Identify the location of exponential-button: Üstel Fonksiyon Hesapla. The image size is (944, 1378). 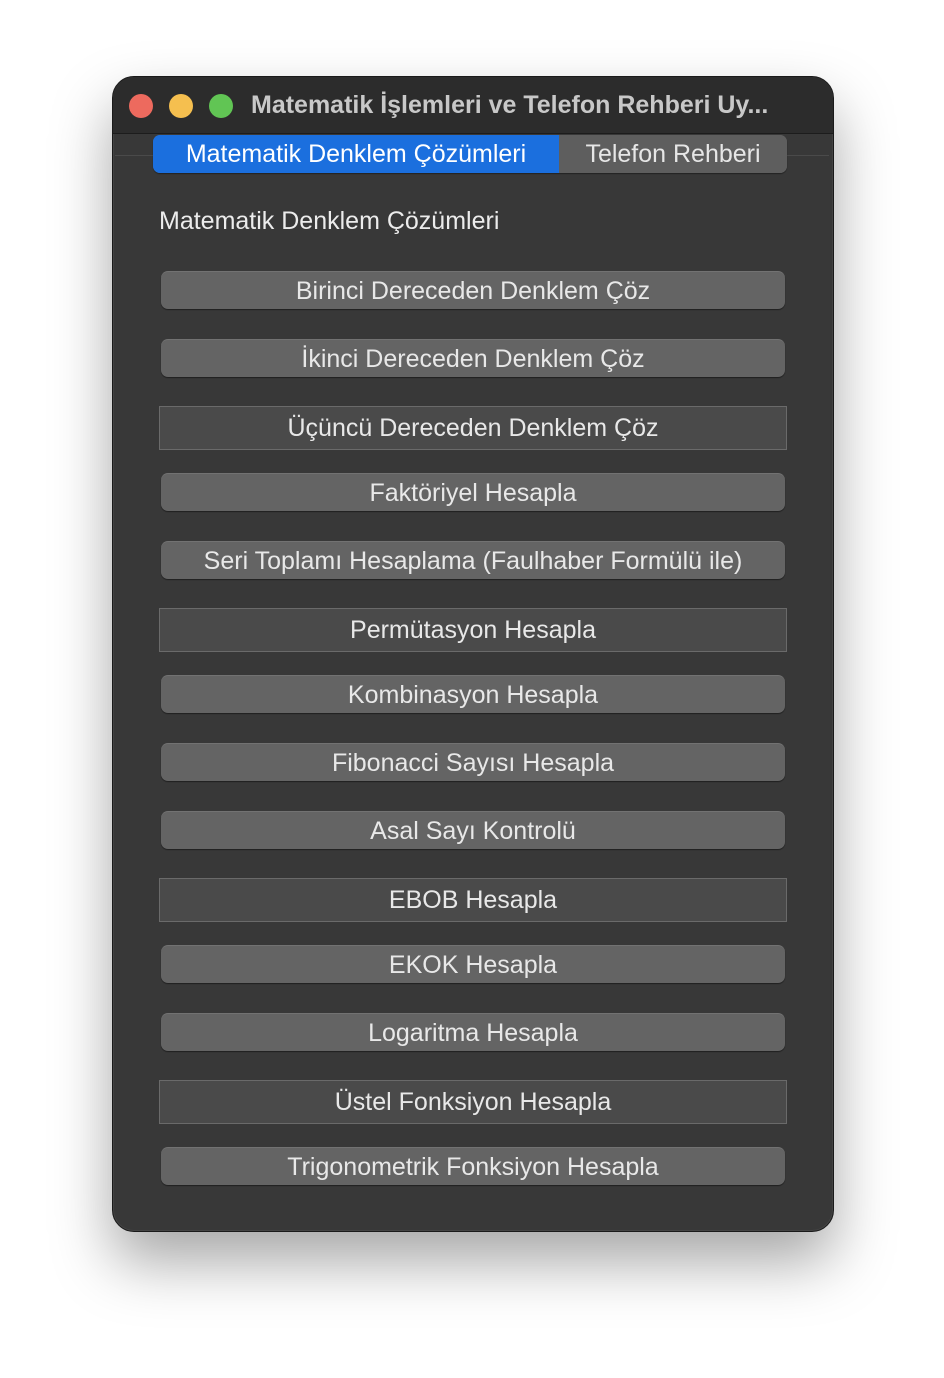
(473, 1102).